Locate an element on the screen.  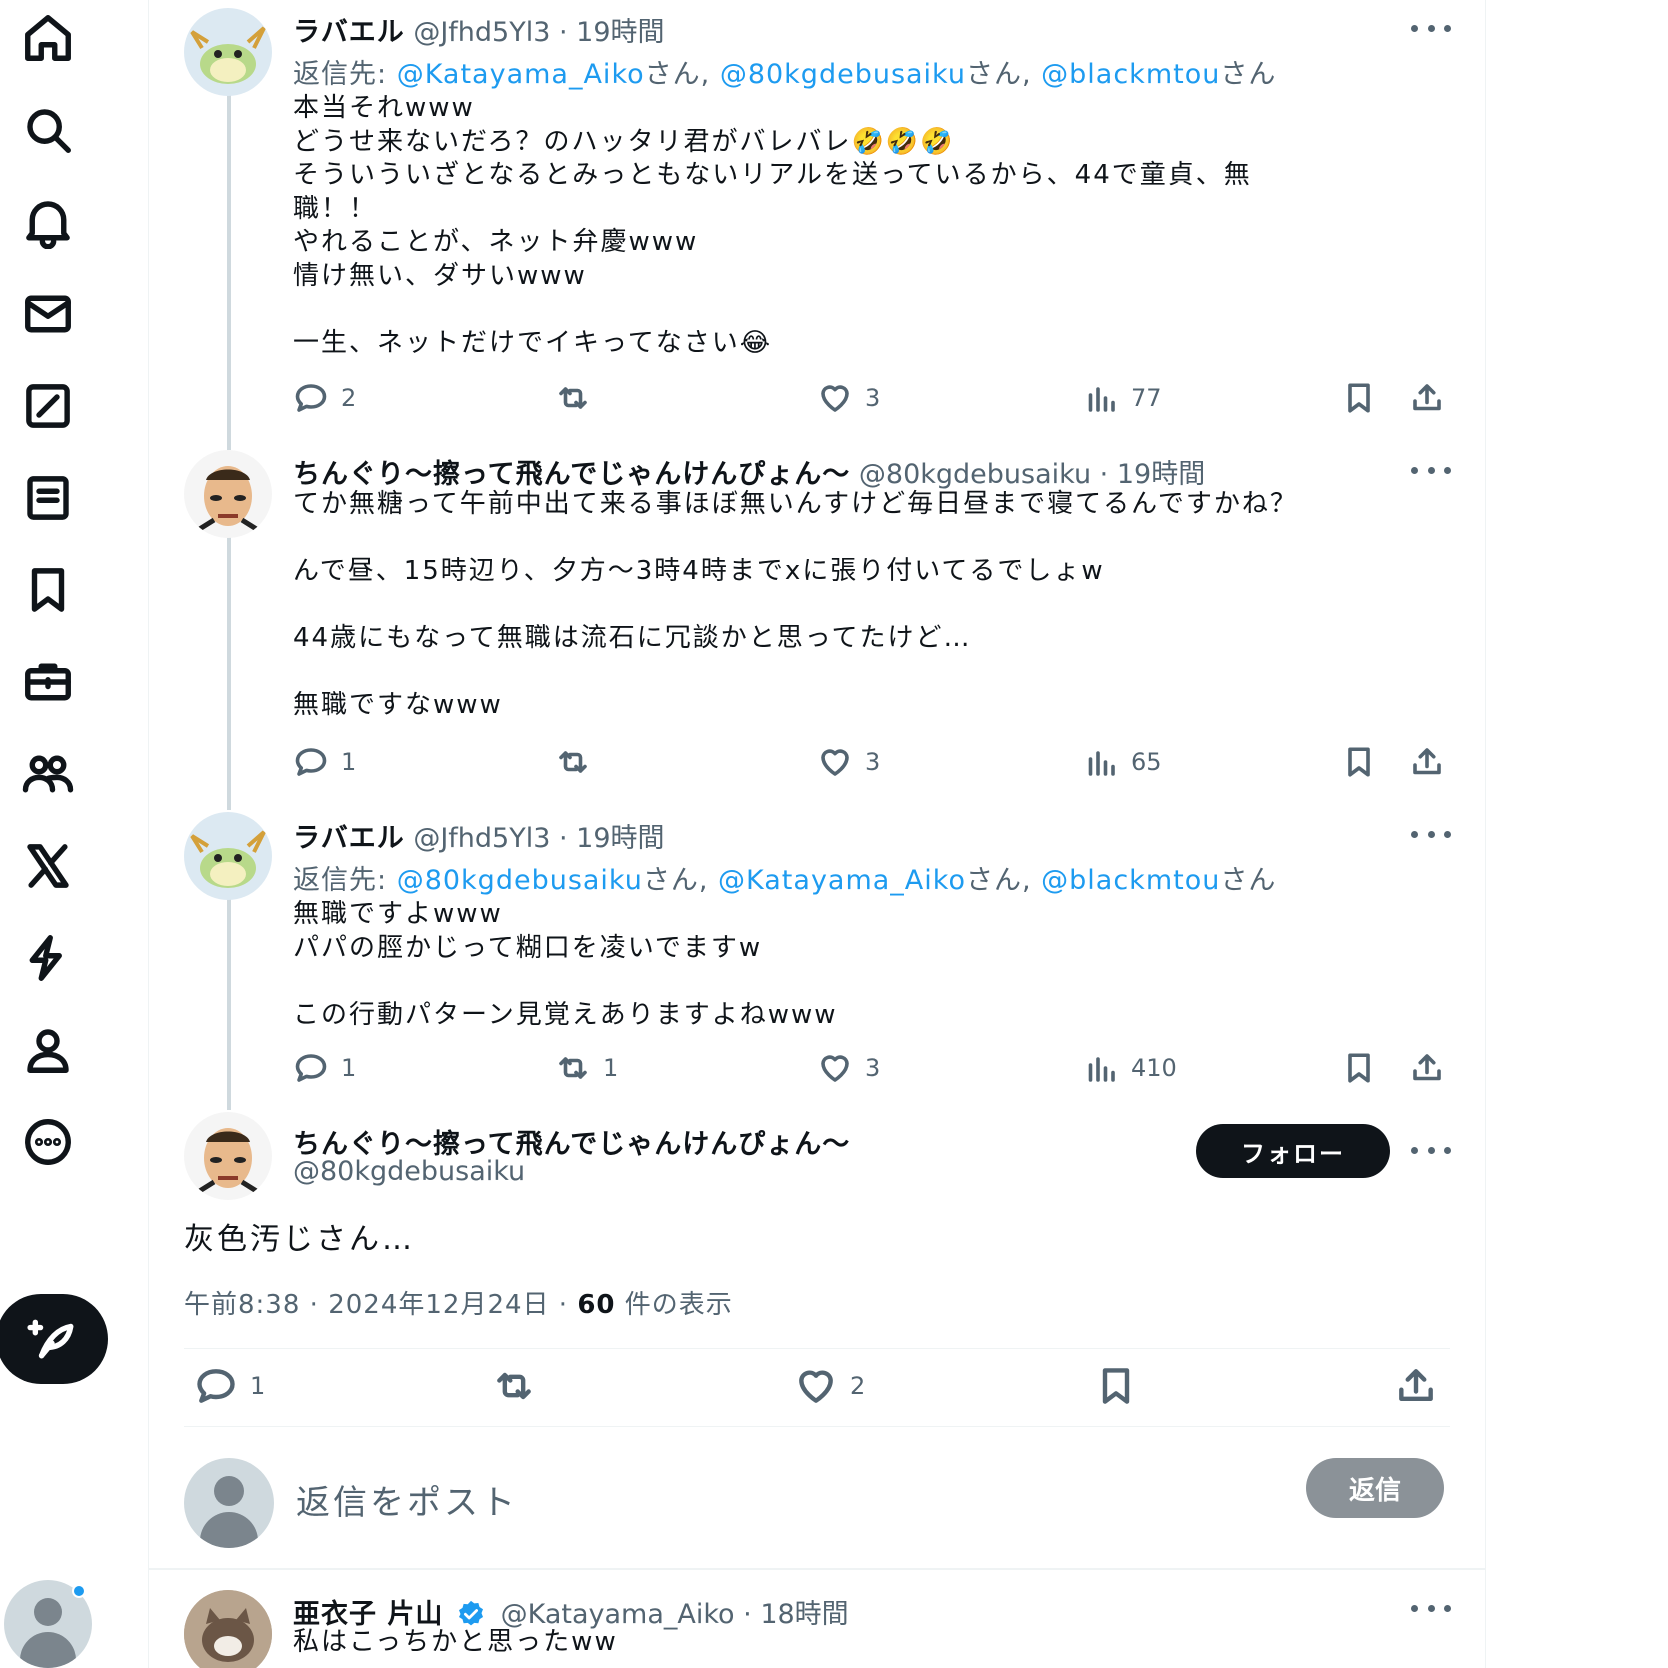
verified-orgs-icon is located at coordinates (48, 958).